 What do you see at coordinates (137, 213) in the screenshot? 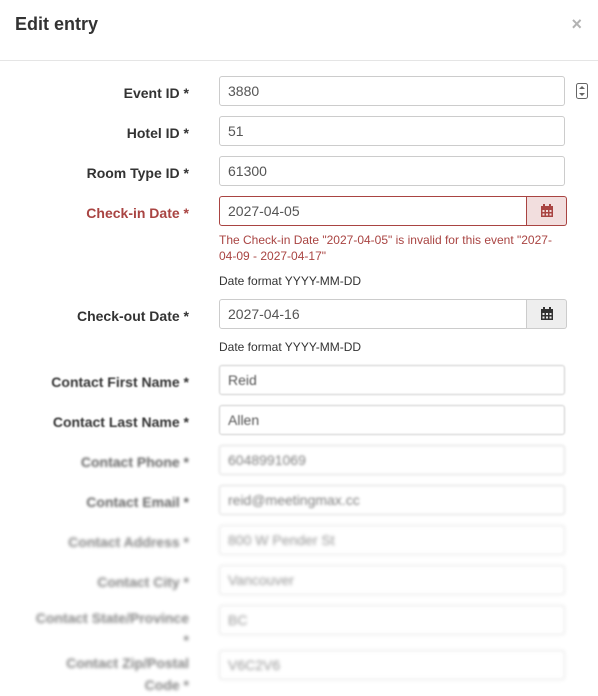
I see `checkin-date-label: Check-in Date *` at bounding box center [137, 213].